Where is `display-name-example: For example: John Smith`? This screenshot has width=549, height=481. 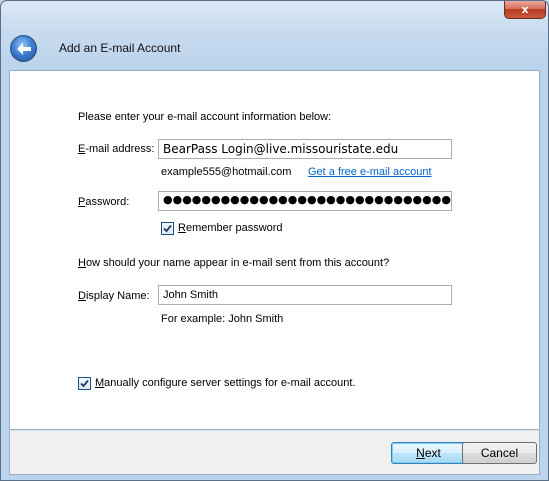
display-name-example: For example: John Smith is located at coordinates (222, 319).